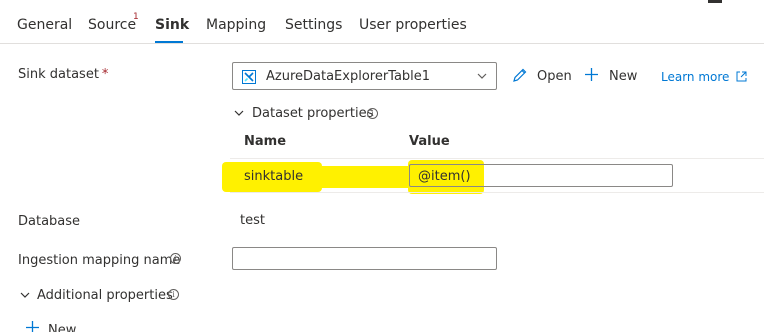 Image resolution: width=764 pixels, height=332 pixels. Describe the element at coordinates (25, 297) in the screenshot. I see `additional-properties-chevron-icon` at that location.